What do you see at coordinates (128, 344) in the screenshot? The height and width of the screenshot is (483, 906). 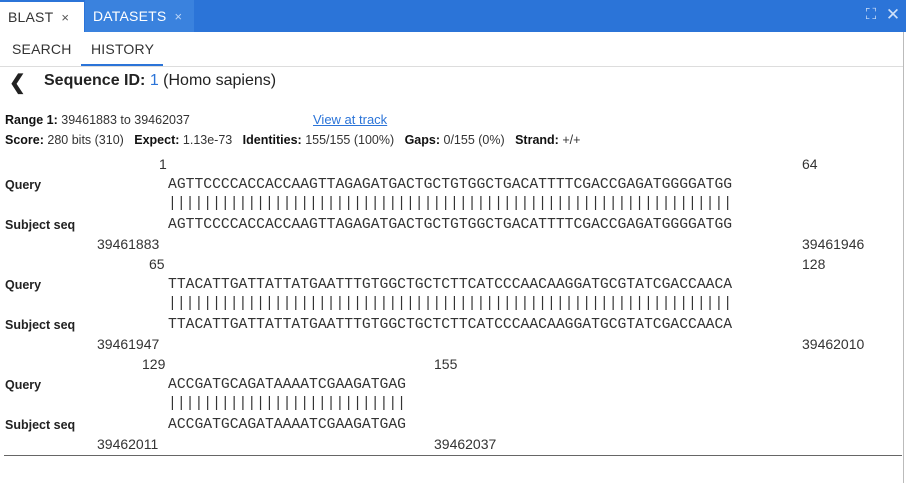 I see `subject-start-number: 39461947` at bounding box center [128, 344].